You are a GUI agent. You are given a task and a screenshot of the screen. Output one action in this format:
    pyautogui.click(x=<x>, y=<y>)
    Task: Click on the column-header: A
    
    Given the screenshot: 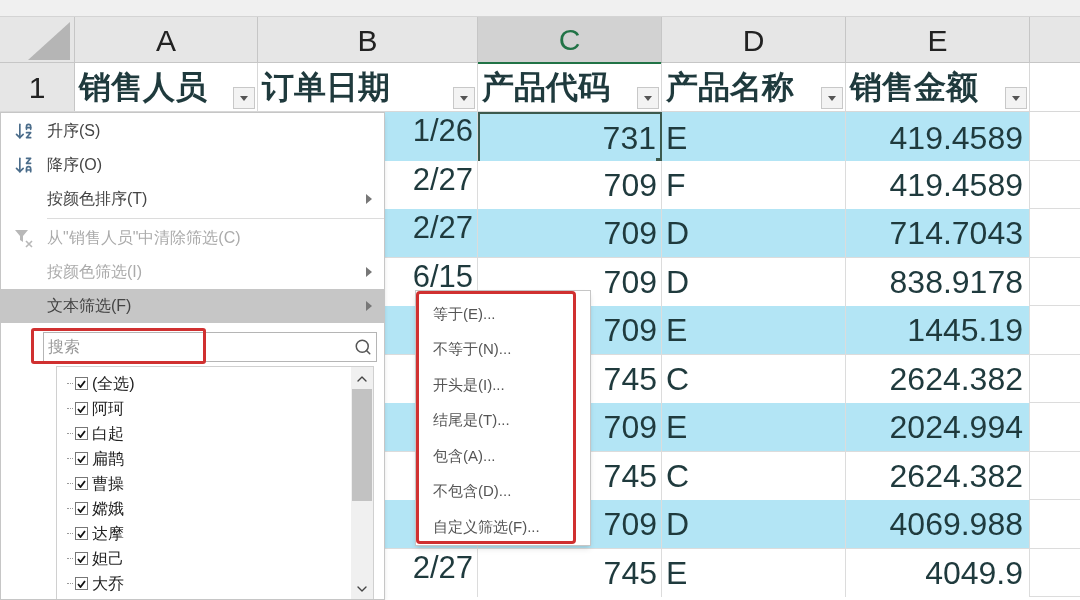 What is the action you would take?
    pyautogui.click(x=166, y=40)
    